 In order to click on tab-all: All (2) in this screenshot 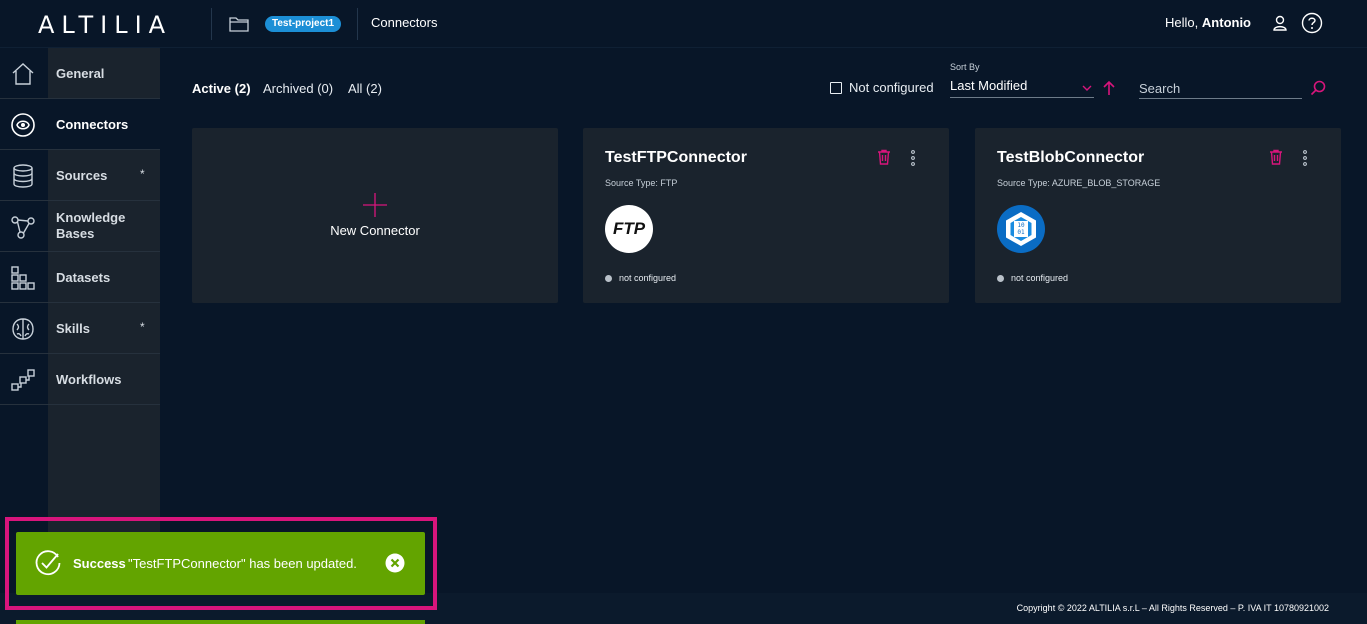, I will do `click(365, 88)`.